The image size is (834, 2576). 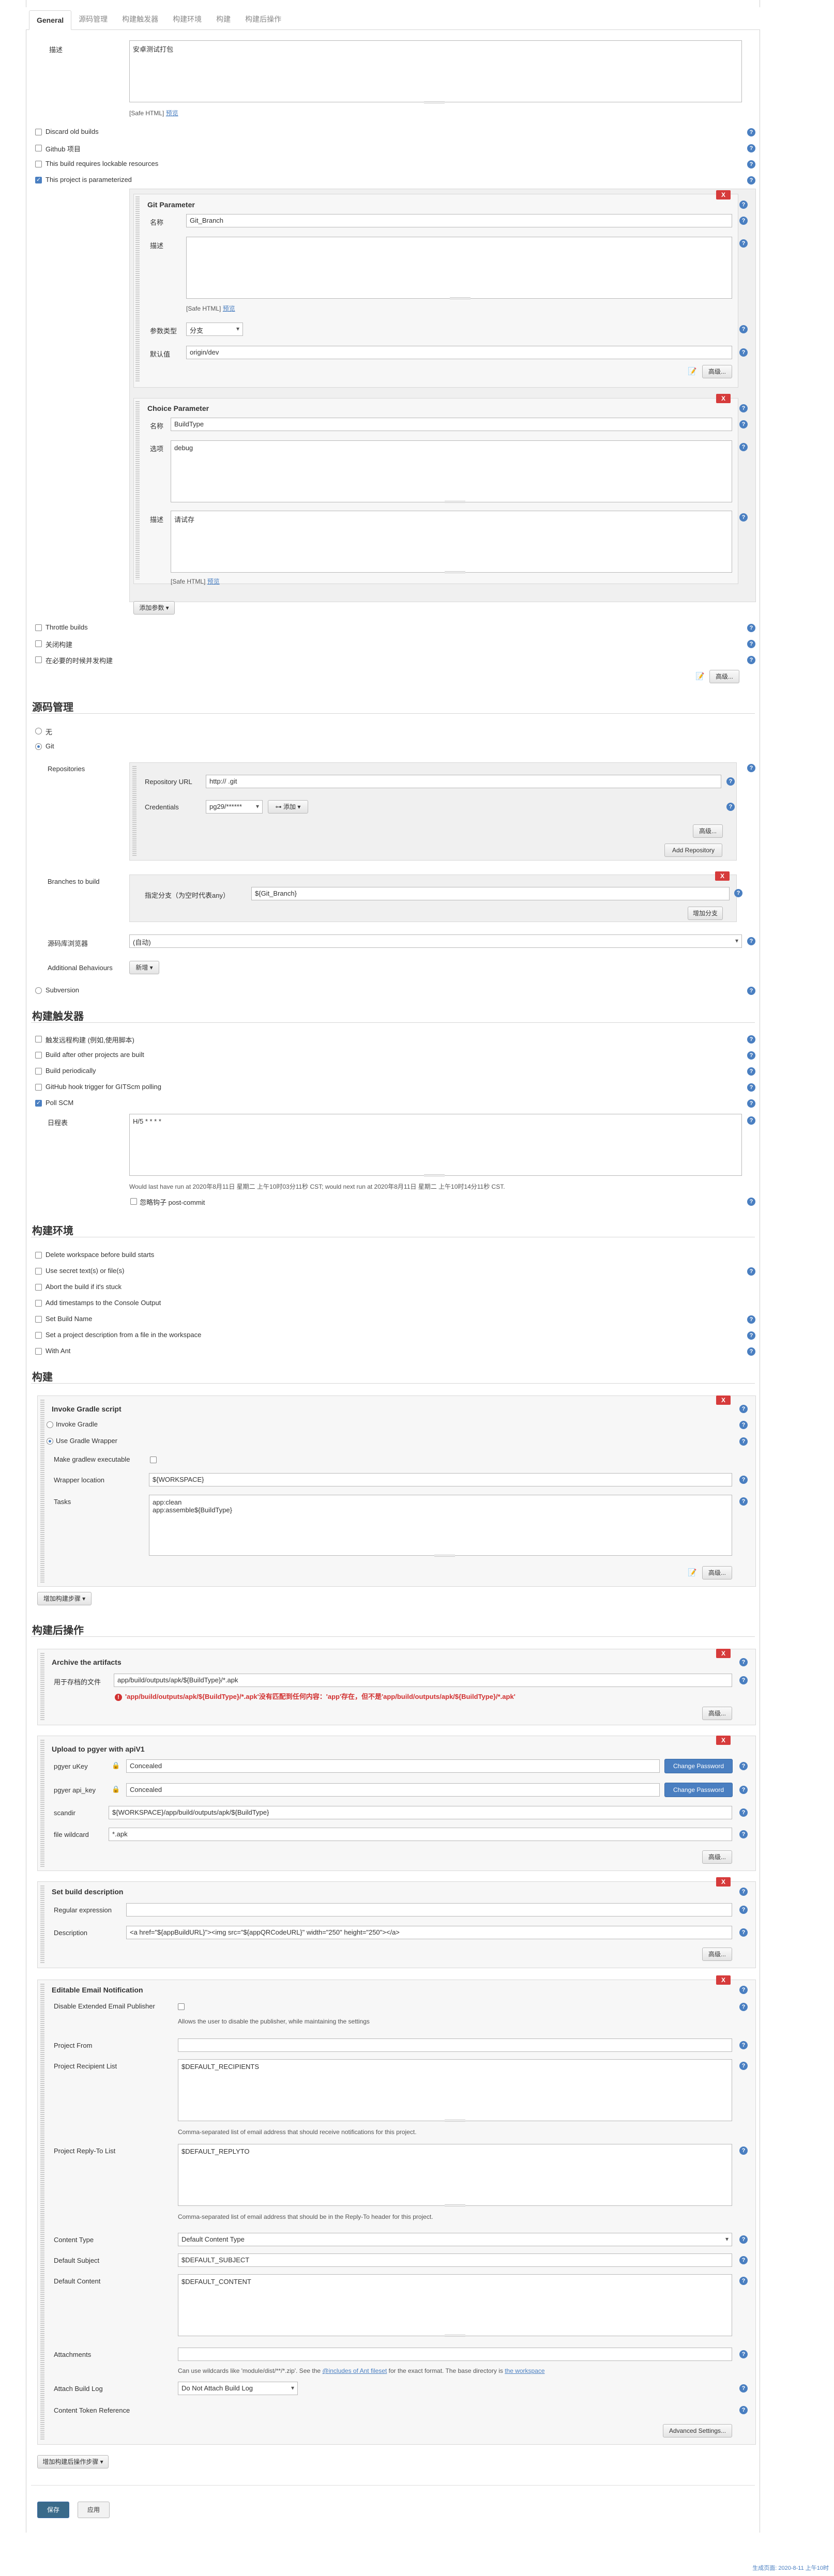 What do you see at coordinates (423, 1681) in the screenshot?
I see `archive-files-input: app/build/outputs/apk/${BuildType}/*.apk` at bounding box center [423, 1681].